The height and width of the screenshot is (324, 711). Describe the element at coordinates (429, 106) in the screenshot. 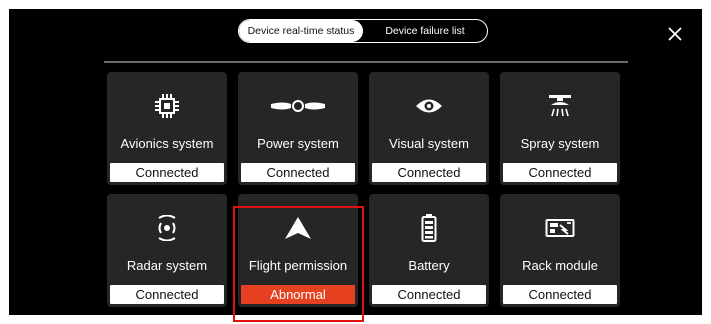

I see `eye-icon` at that location.